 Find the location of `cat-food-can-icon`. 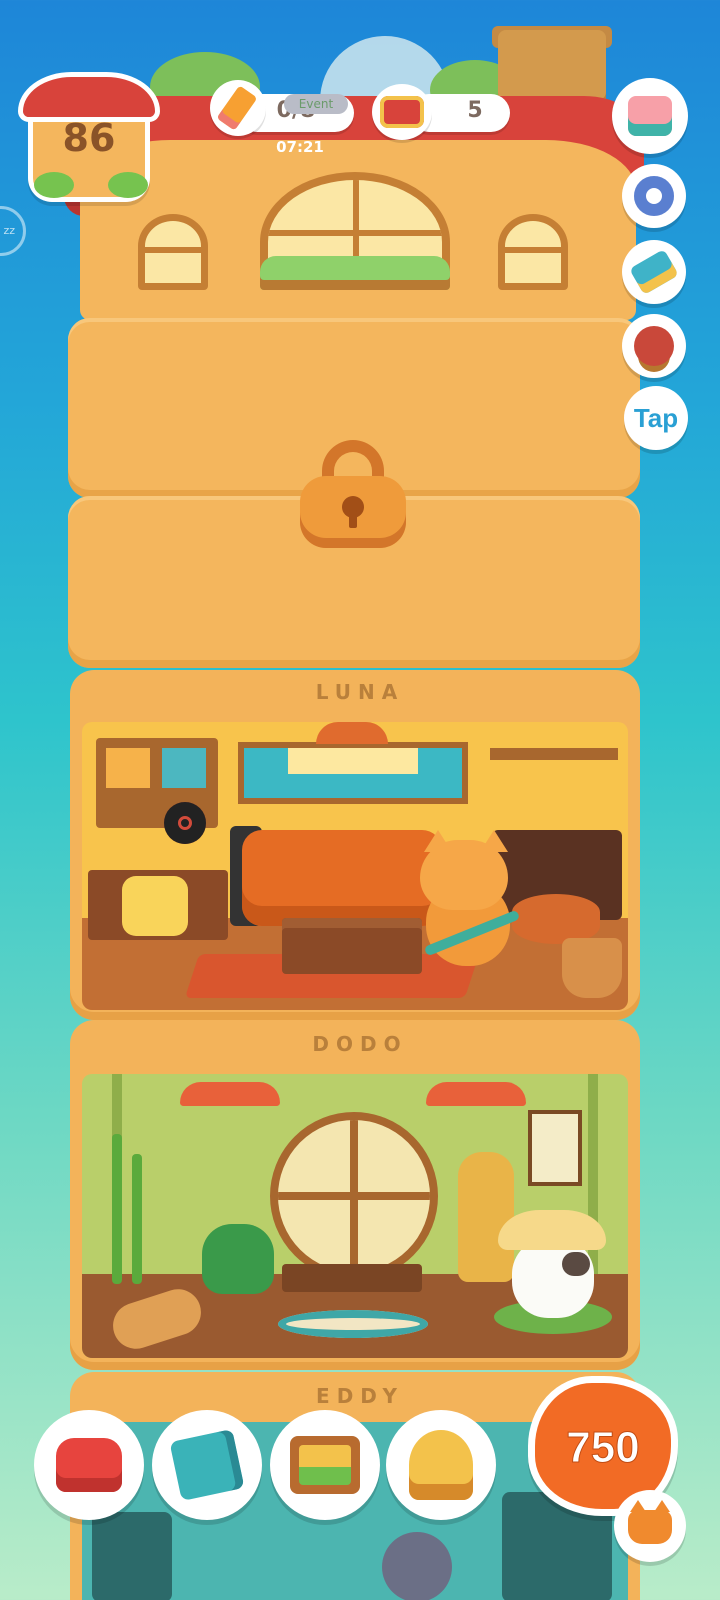

cat-food-can-icon is located at coordinates (402, 112).